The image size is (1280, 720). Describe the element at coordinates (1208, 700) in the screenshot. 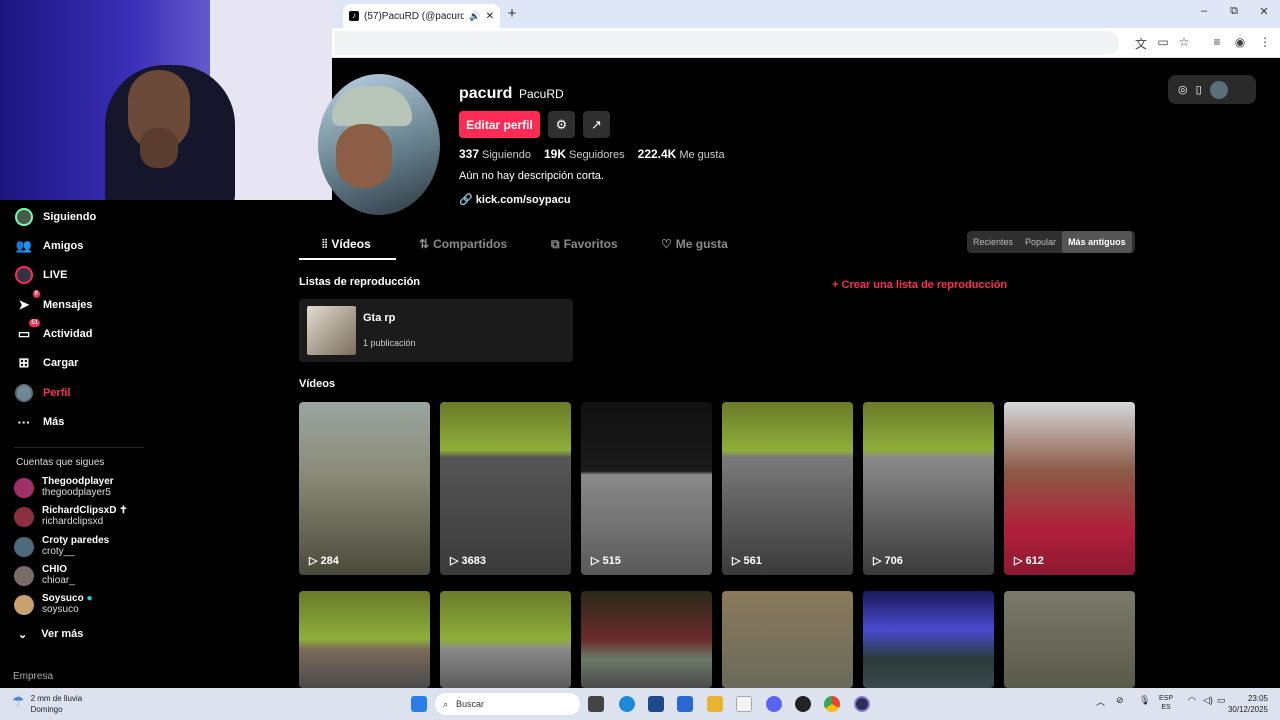

I see `volume-icon: ◁)` at that location.